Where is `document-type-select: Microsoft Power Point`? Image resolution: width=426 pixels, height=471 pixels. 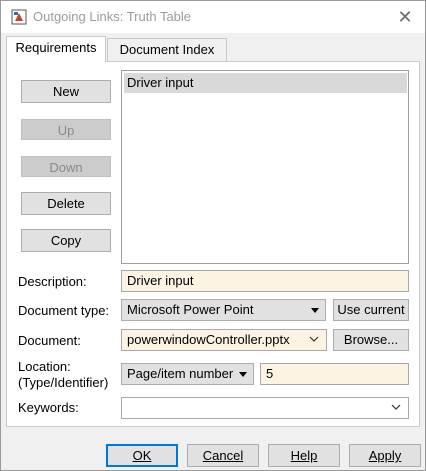 document-type-select: Microsoft Power Point is located at coordinates (223, 310).